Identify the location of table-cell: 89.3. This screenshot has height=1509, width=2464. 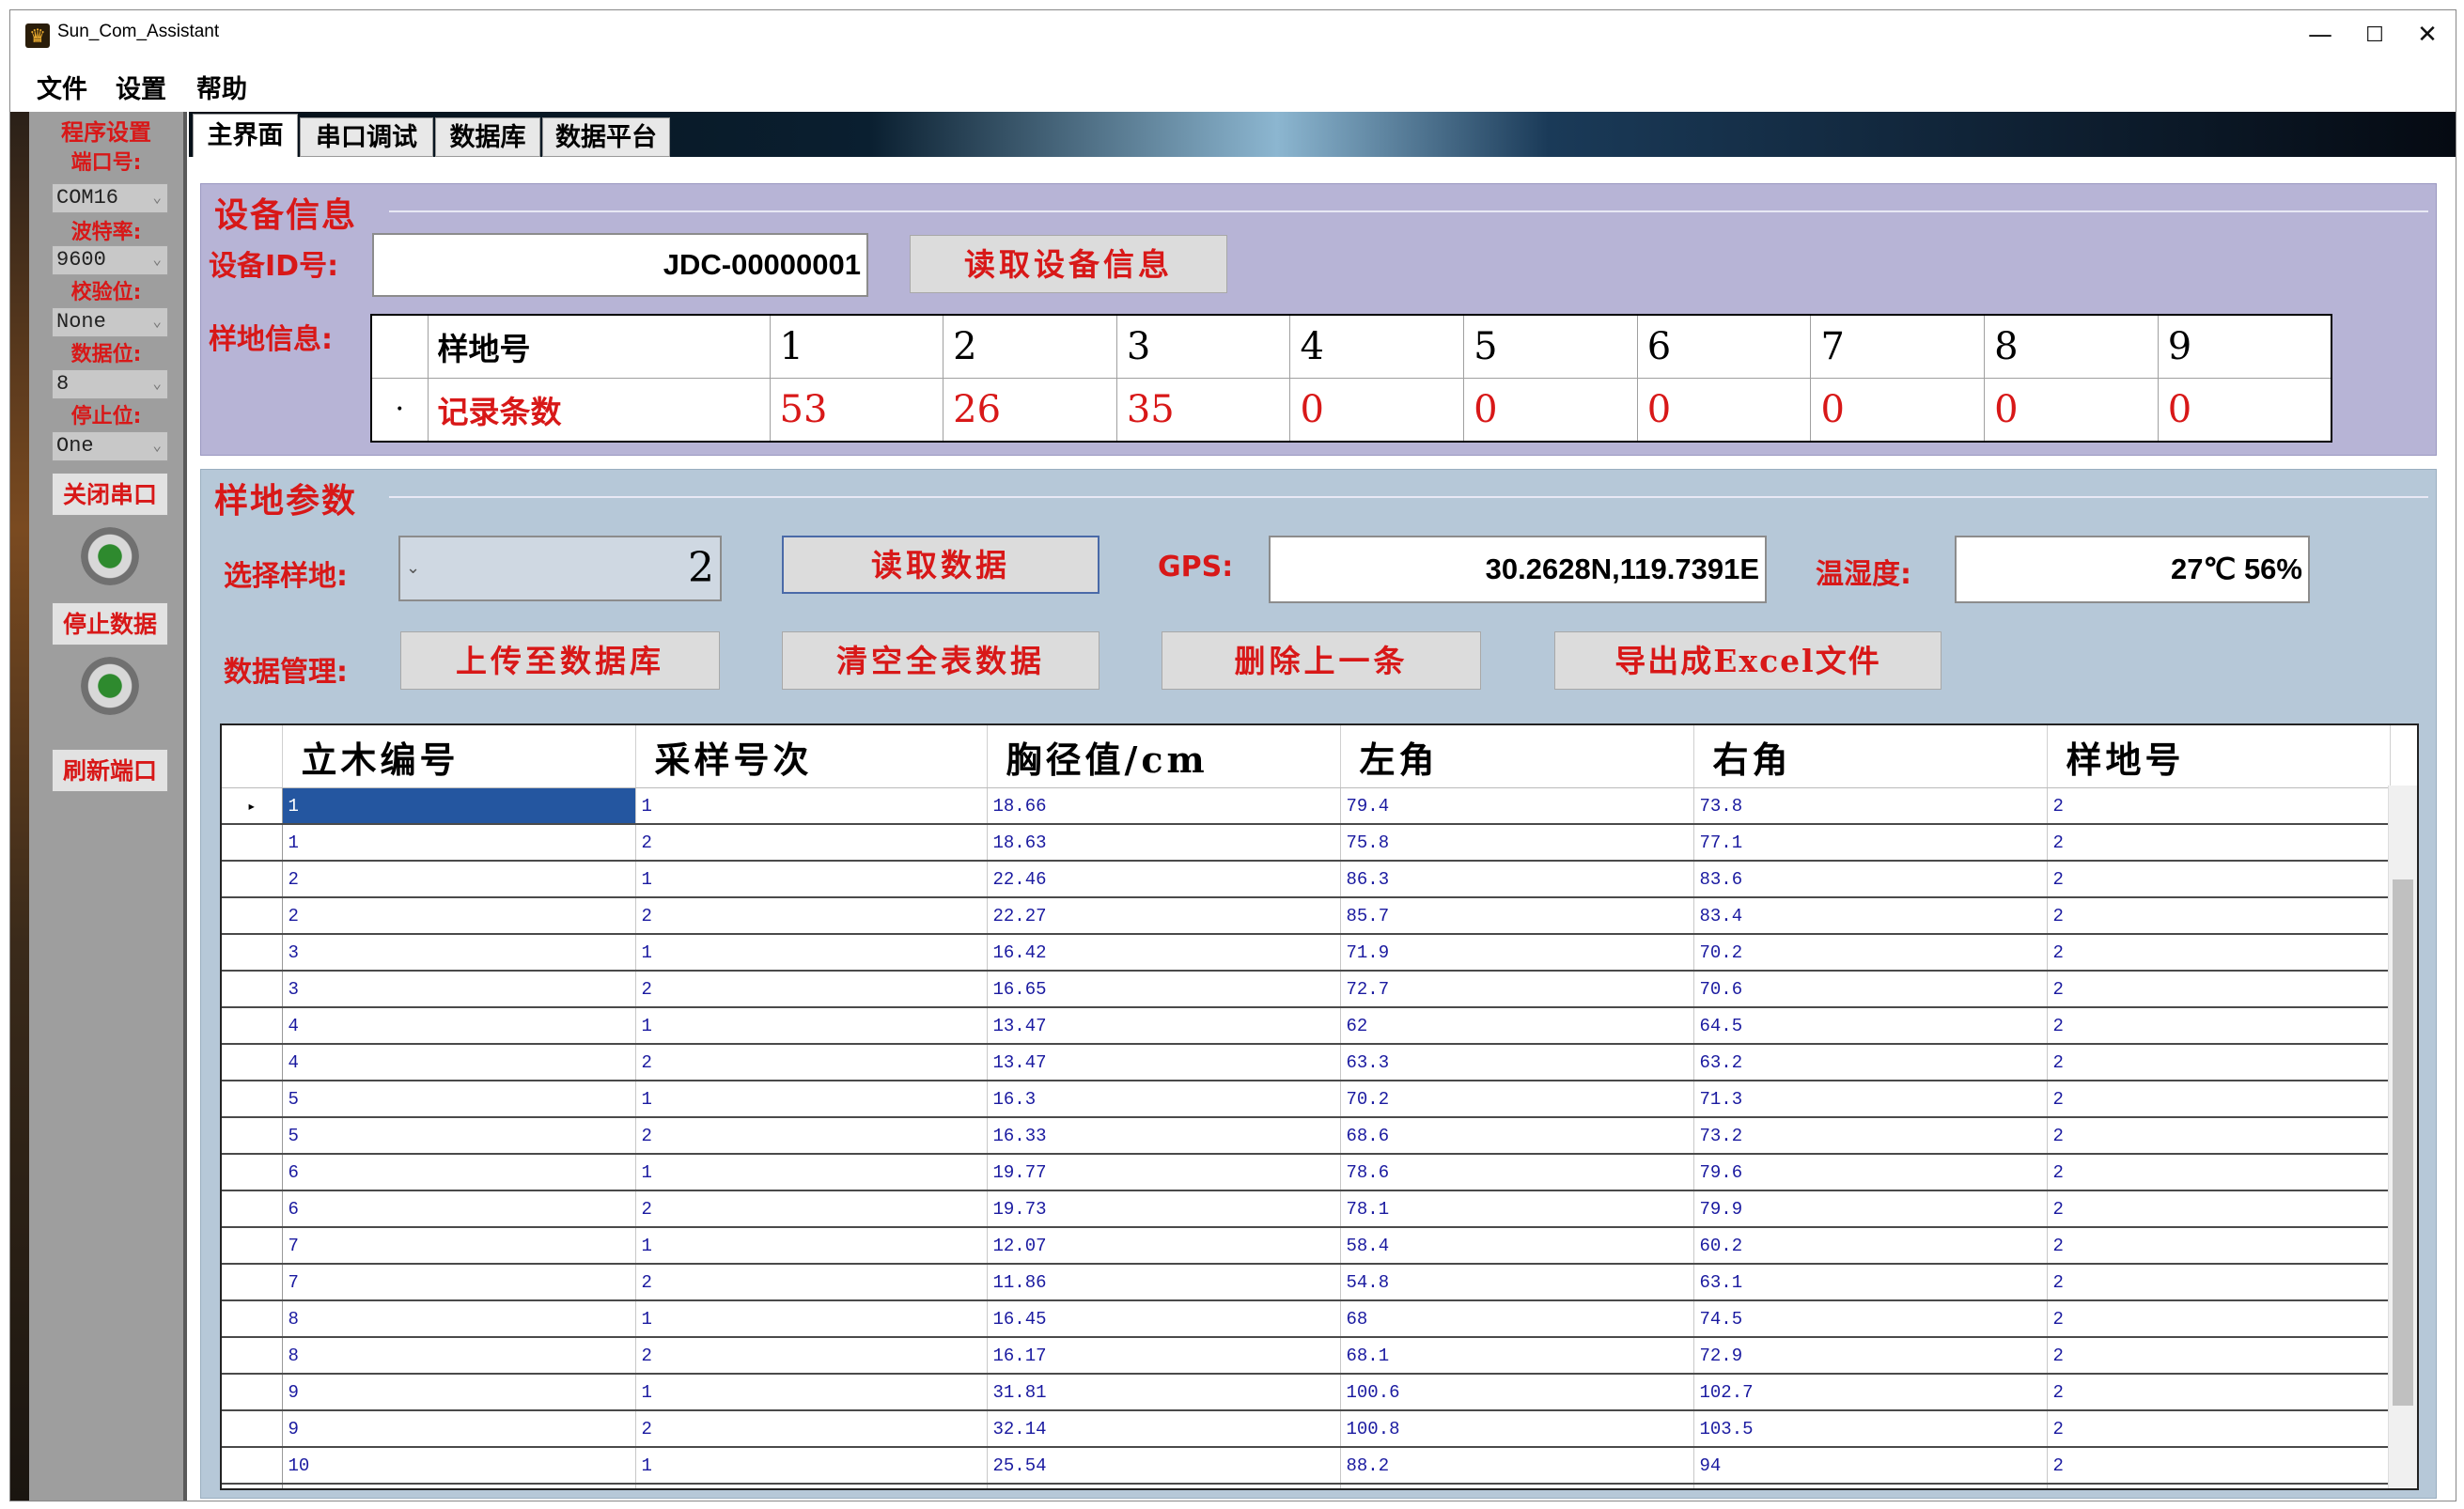
(1517, 1486).